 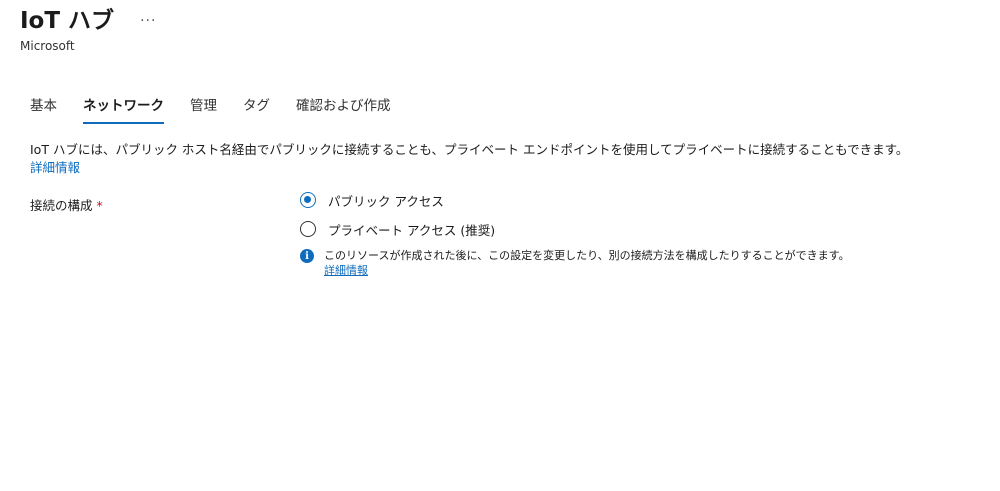 What do you see at coordinates (346, 270) in the screenshot?
I see `info-learn-more-link: 詳細情報` at bounding box center [346, 270].